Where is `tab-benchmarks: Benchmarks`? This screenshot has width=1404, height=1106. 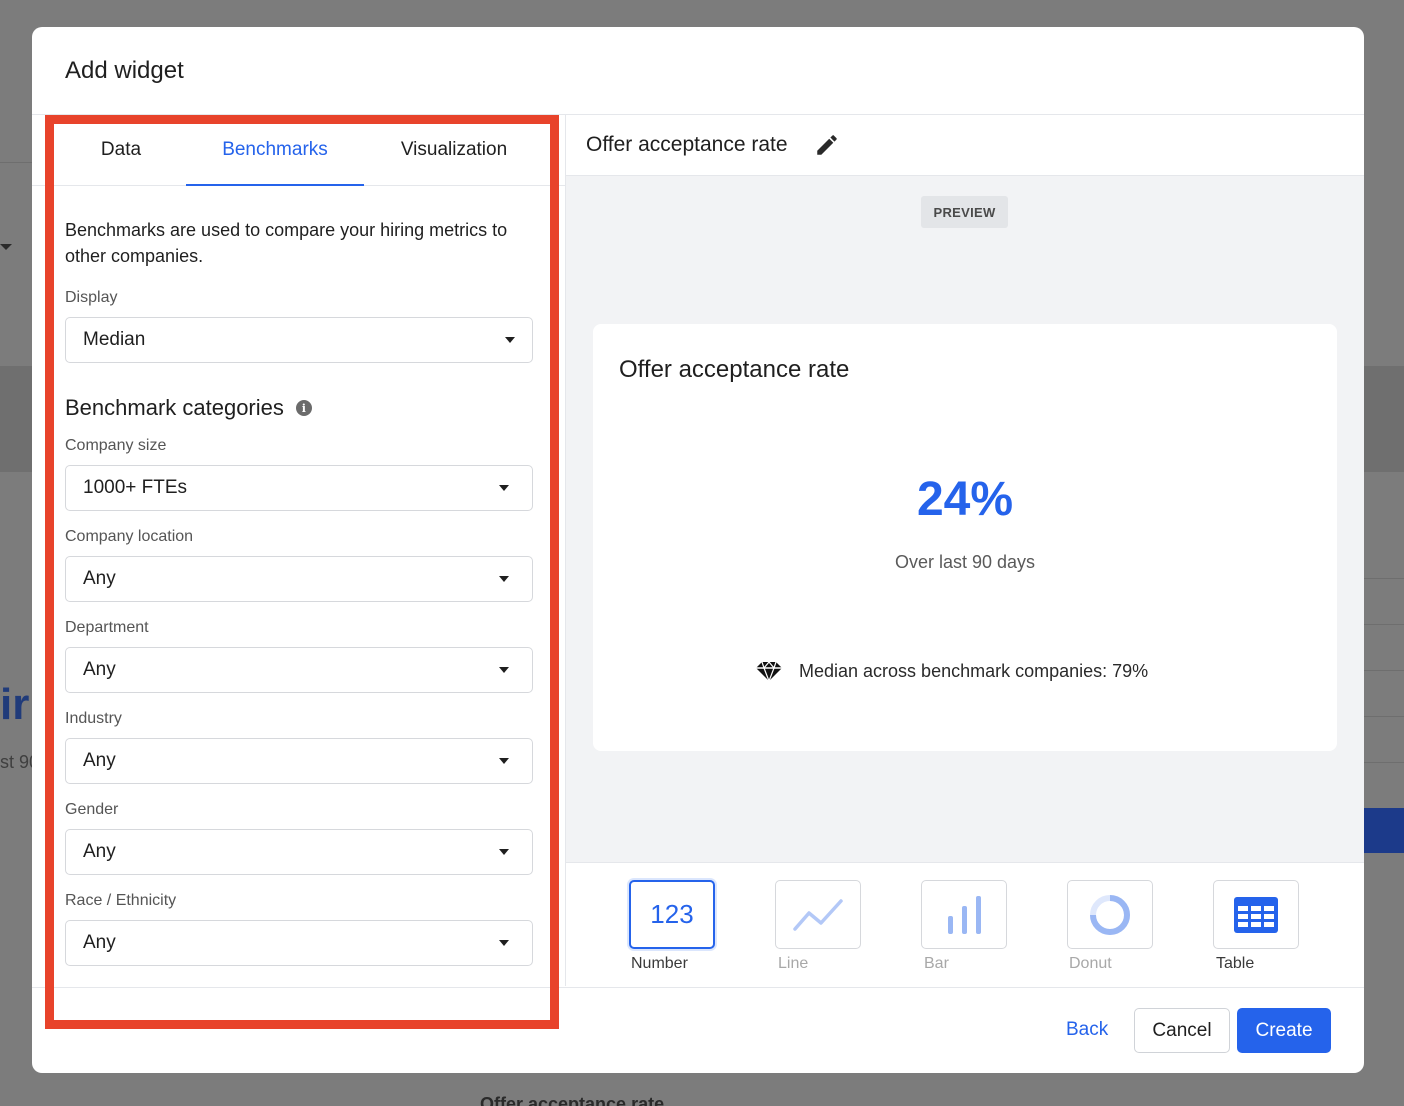
tab-benchmarks: Benchmarks is located at coordinates (275, 150).